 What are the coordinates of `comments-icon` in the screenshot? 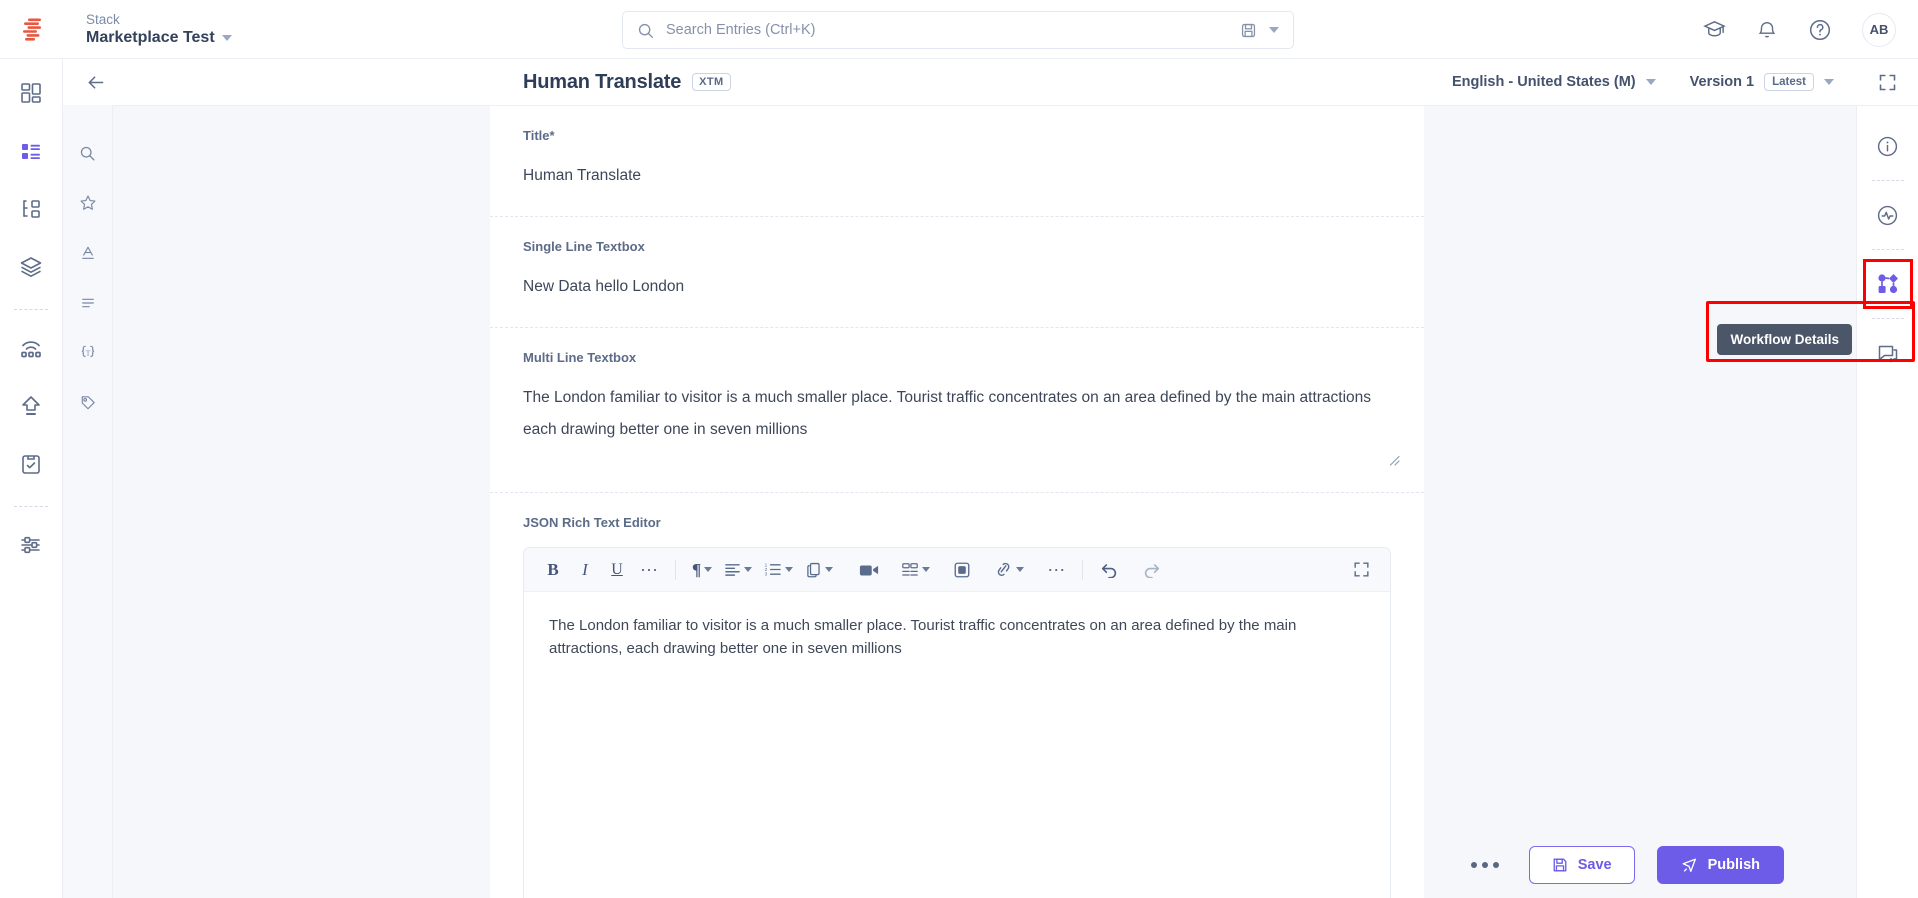 It's located at (1888, 353).